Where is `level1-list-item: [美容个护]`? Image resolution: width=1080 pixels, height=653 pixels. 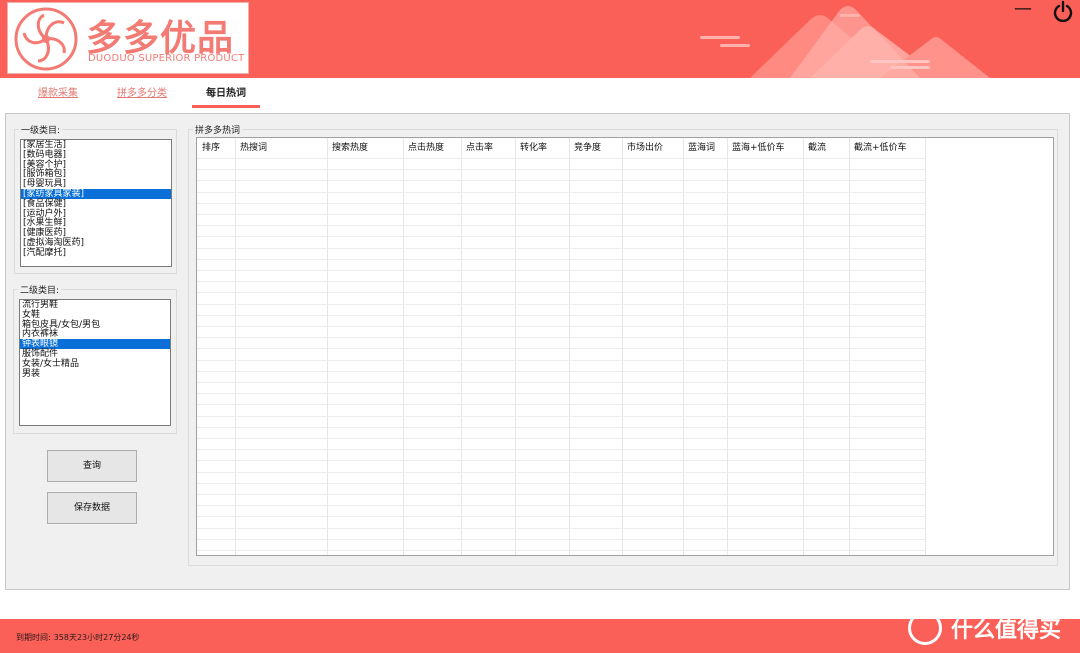
level1-list-item: [美容个护] is located at coordinates (96, 165).